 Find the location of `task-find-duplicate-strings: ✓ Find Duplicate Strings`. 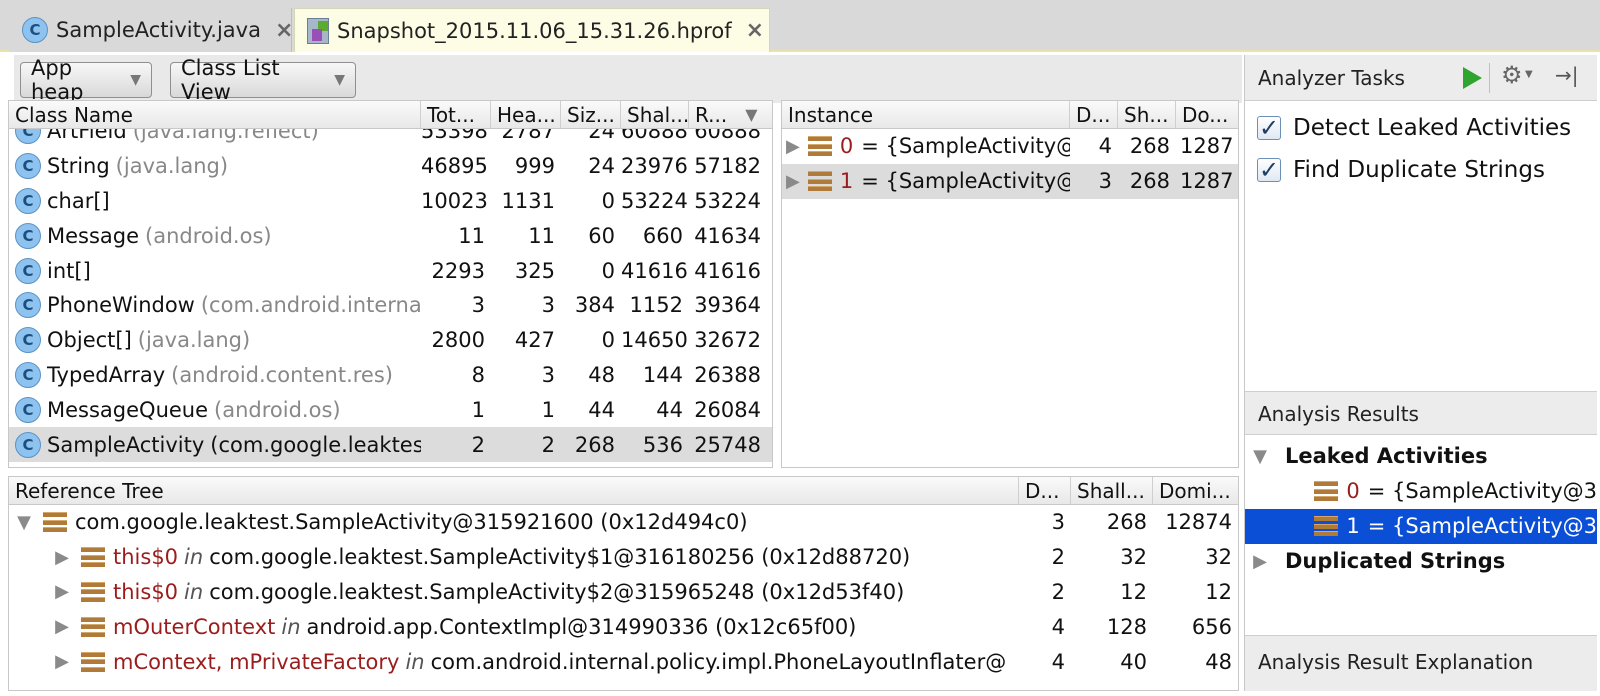

task-find-duplicate-strings: ✓ Find Duplicate Strings is located at coordinates (1401, 170).